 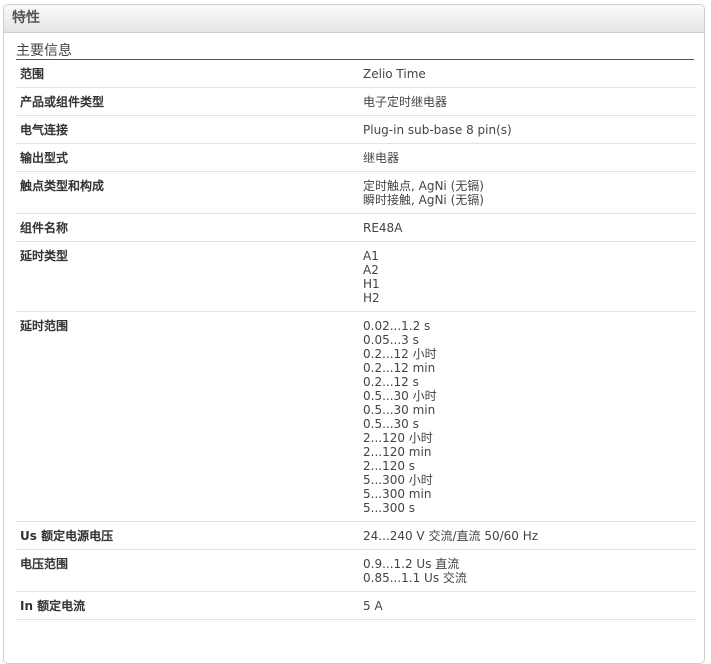 What do you see at coordinates (391, 340) in the screenshot?
I see `spec-value-line: 0.05...3 s` at bounding box center [391, 340].